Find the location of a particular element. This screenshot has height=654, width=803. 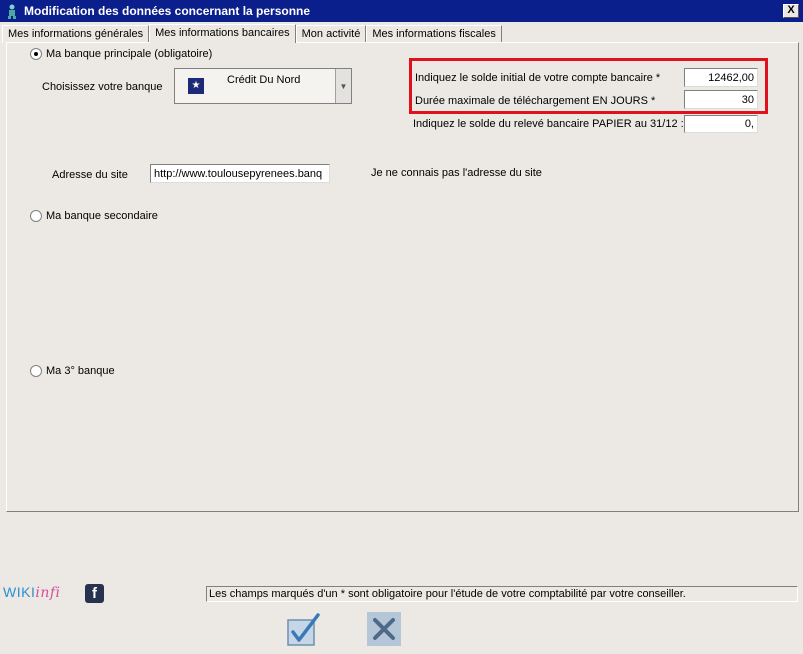

secondary-bank-option: Ma banque secondaire is located at coordinates (94, 216).